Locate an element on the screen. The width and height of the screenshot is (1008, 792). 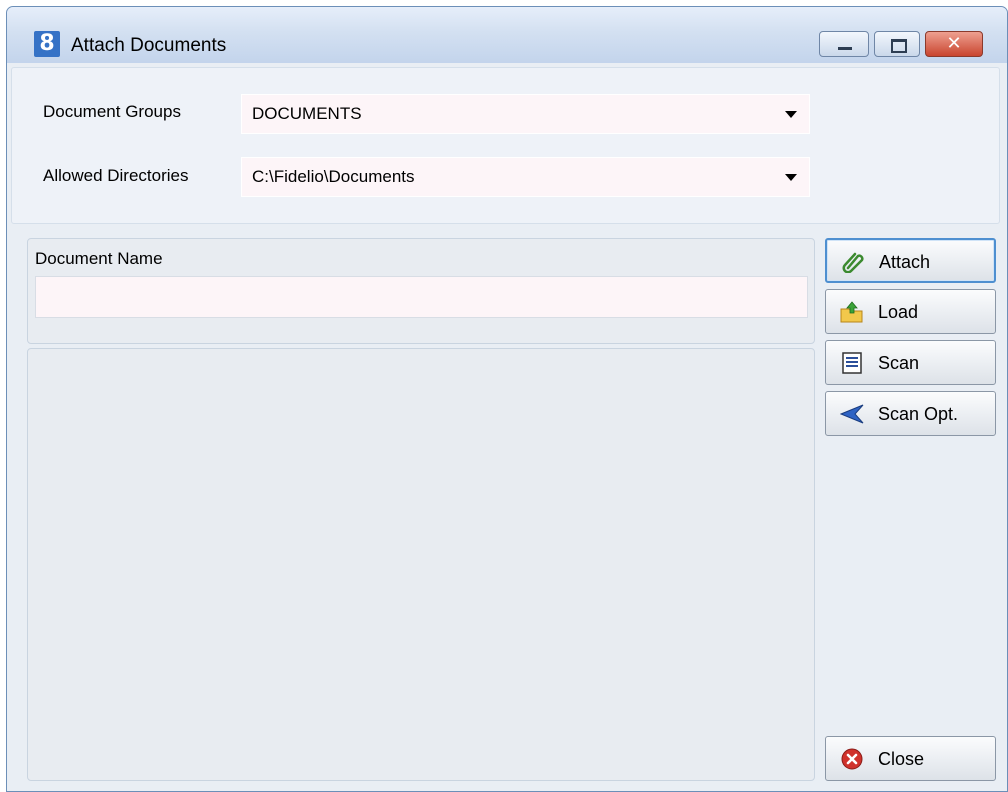
close-button: Close is located at coordinates (910, 758).